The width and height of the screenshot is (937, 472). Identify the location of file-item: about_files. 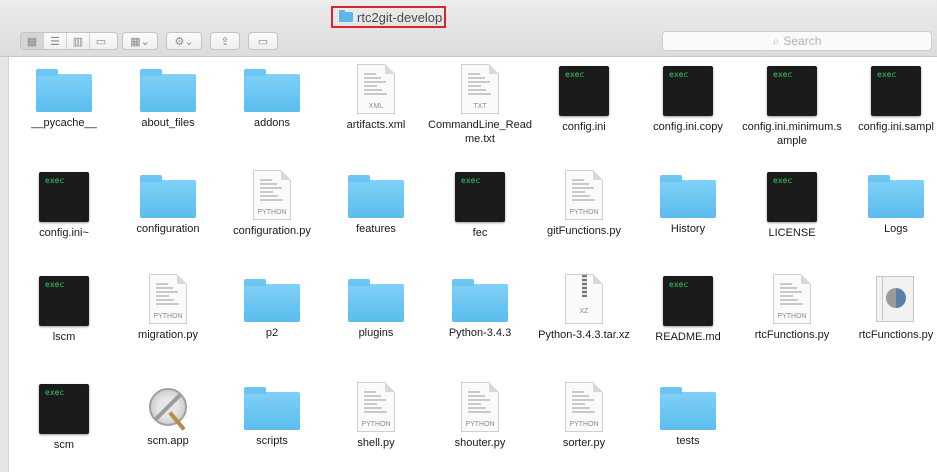
(168, 95).